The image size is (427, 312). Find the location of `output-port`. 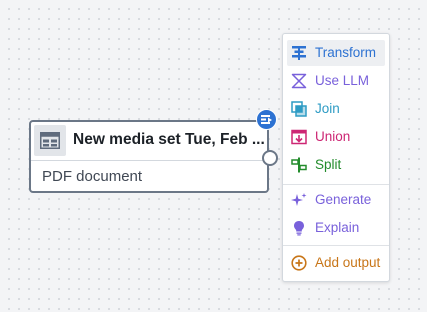

output-port is located at coordinates (270, 158).